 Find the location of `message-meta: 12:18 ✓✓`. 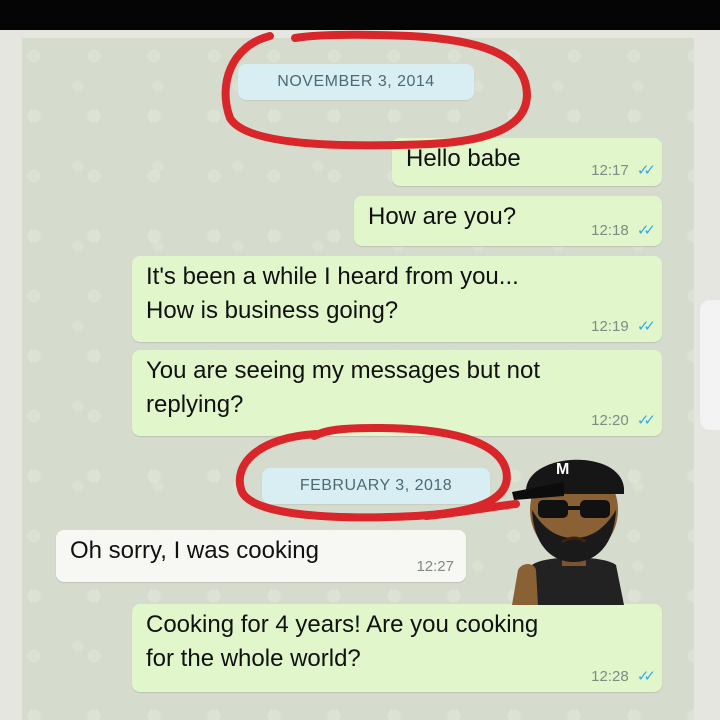

message-meta: 12:18 ✓✓ is located at coordinates (623, 231).